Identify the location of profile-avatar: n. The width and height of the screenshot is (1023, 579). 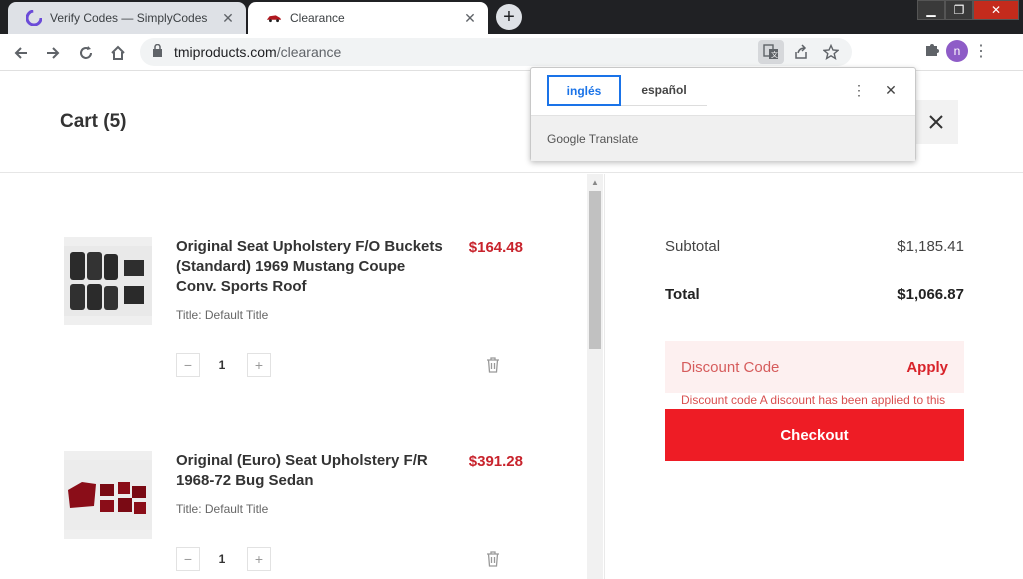
(957, 51).